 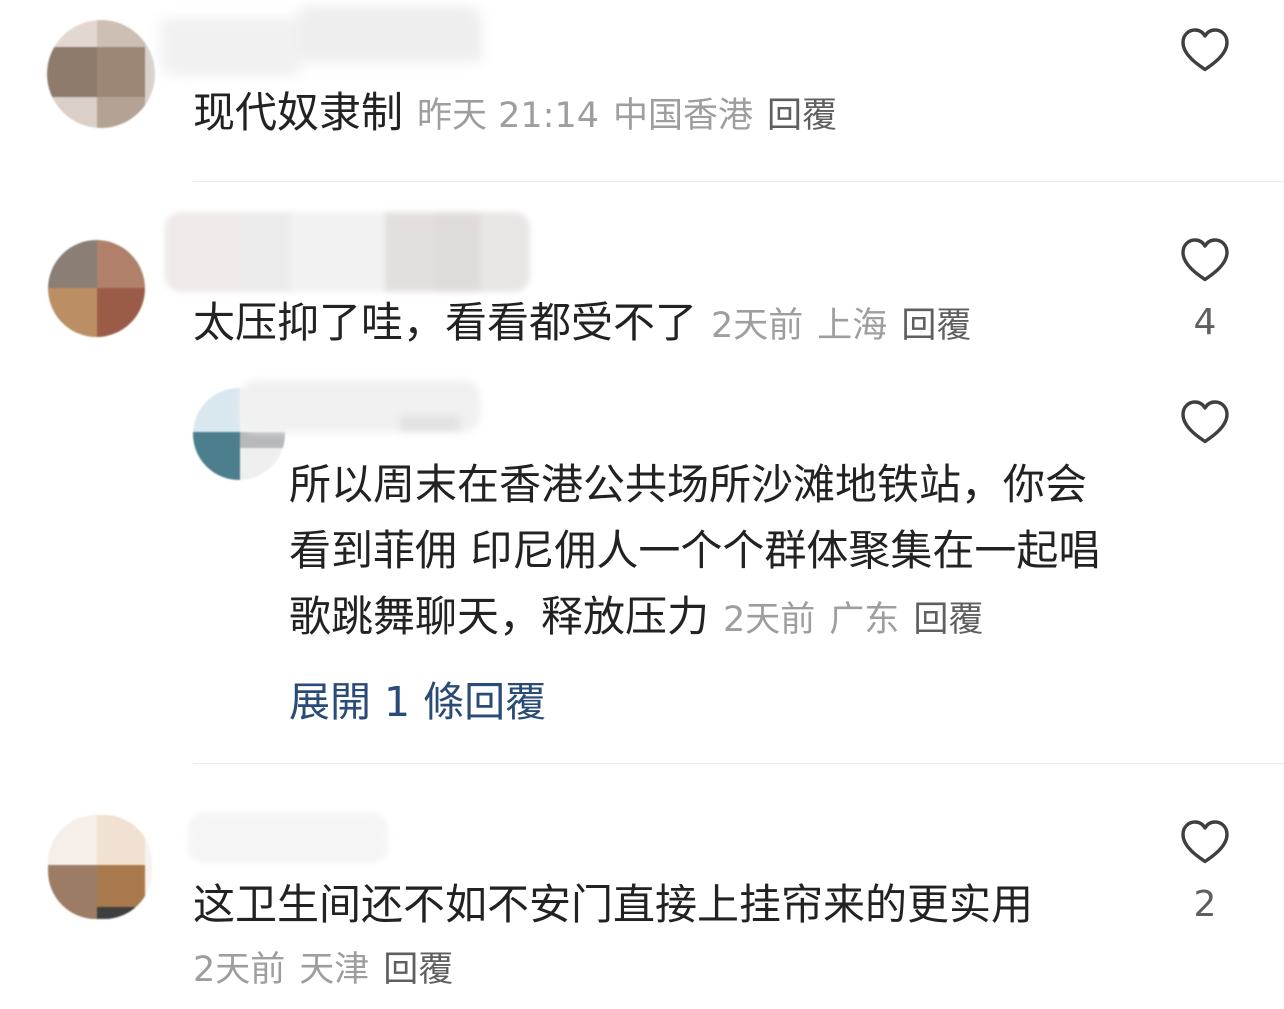 I want to click on comment-text: 这卫生间还不如不安门直接上挂帘来的更实用, so click(x=613, y=904).